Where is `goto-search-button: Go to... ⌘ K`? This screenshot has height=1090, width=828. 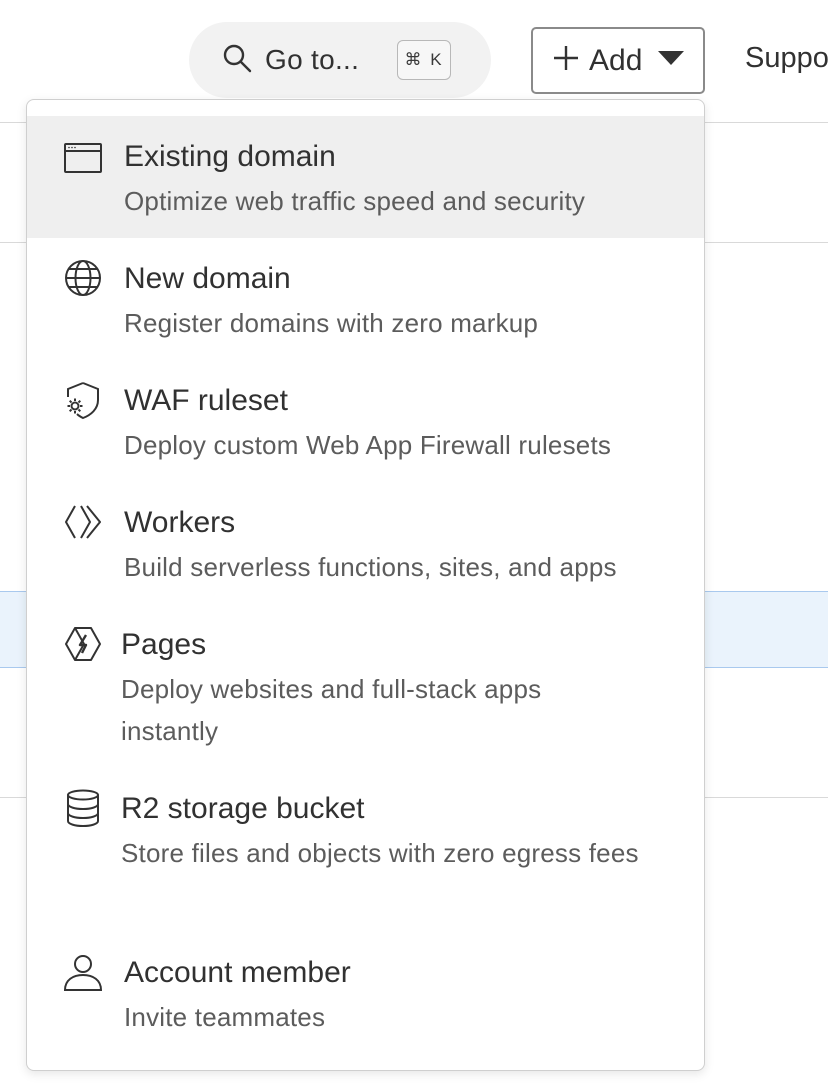
goto-search-button: Go to... ⌘ K is located at coordinates (340, 60).